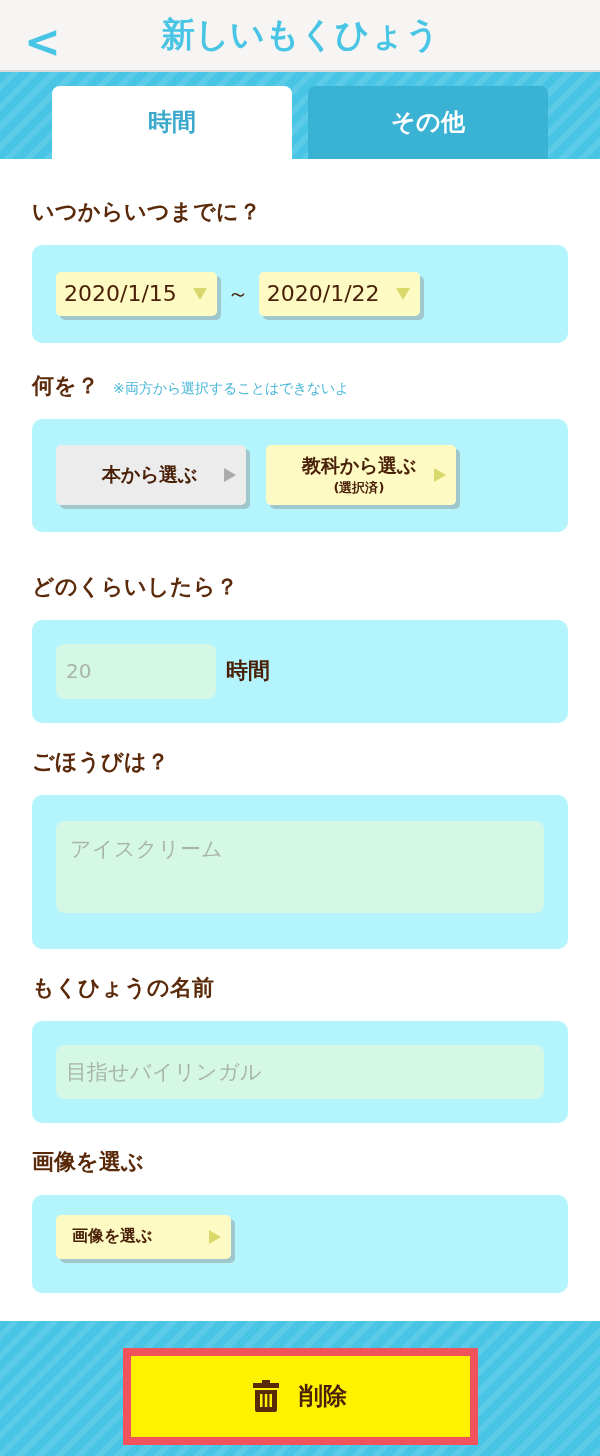 This screenshot has height=1456, width=600. What do you see at coordinates (101, 761) in the screenshot?
I see `section-label: ごほうびは？` at bounding box center [101, 761].